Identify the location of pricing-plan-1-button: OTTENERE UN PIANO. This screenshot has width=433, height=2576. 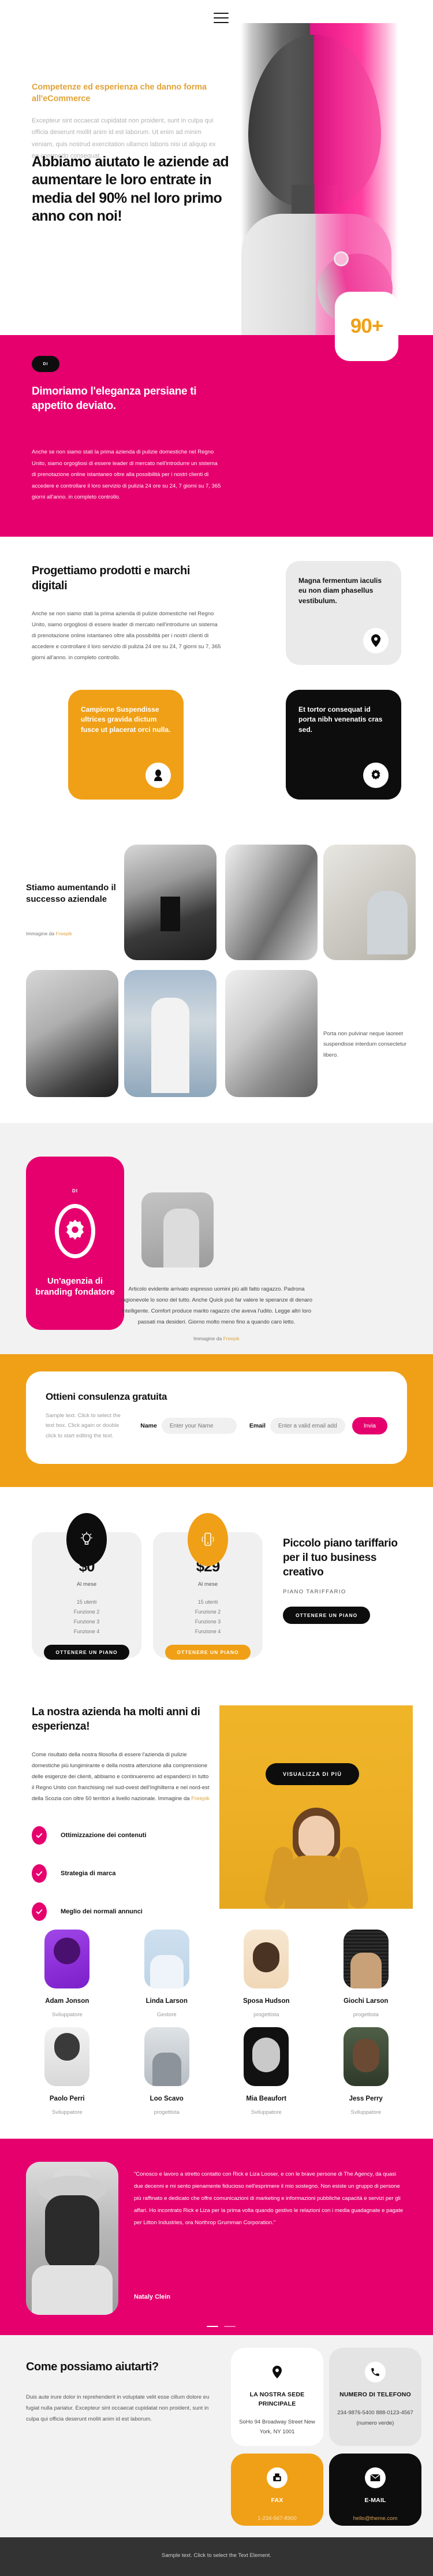
(87, 1652).